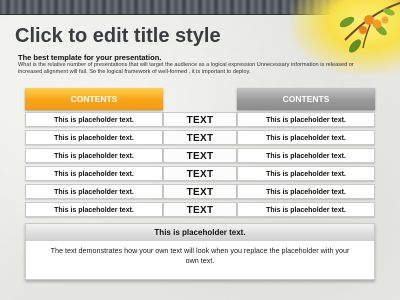 The height and width of the screenshot is (300, 400). I want to click on citrus-branch-decoration, so click(369, 27).